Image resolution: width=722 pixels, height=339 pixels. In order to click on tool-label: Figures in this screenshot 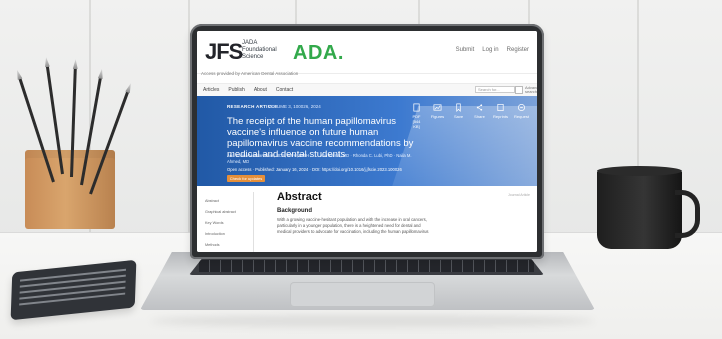, I will do `click(437, 116)`.